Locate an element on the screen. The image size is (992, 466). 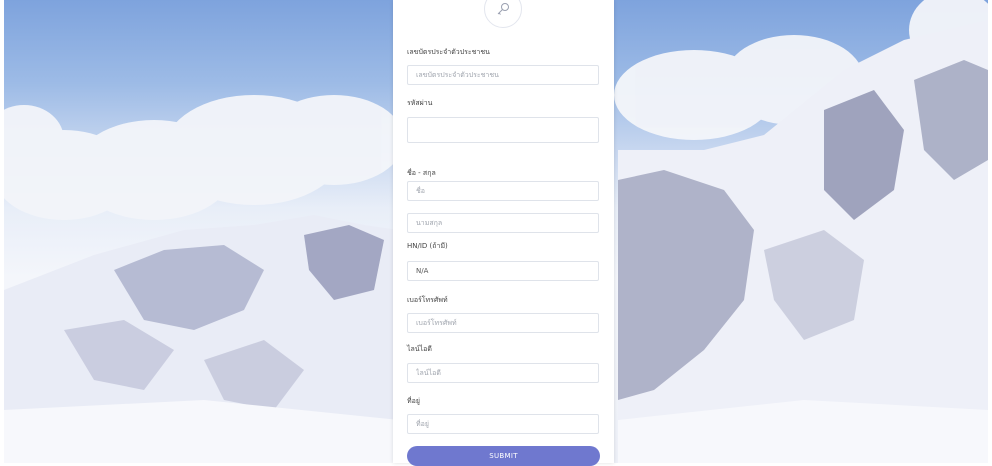
first-name-input is located at coordinates (503, 191).